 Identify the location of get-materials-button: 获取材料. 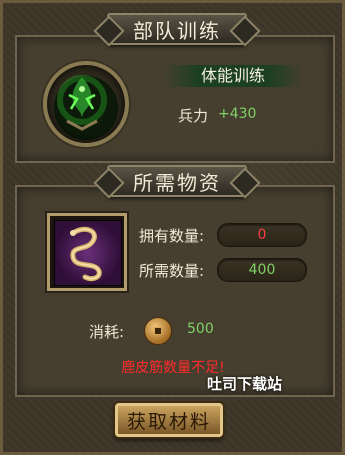
(169, 420).